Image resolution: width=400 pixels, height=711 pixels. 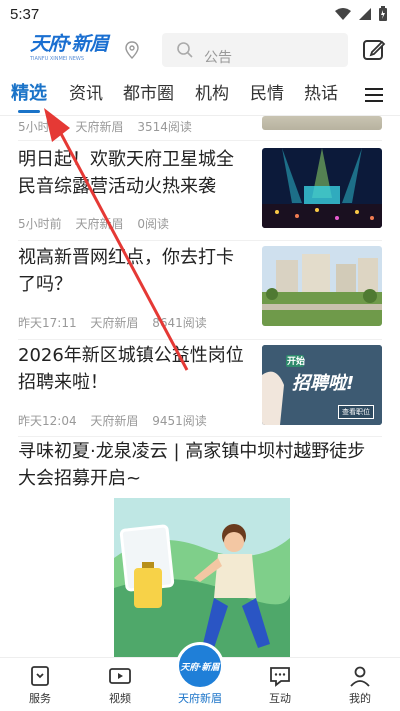 I want to click on item-meta: 昨天12:04 天府新眉 9451阅读, so click(x=117, y=420).